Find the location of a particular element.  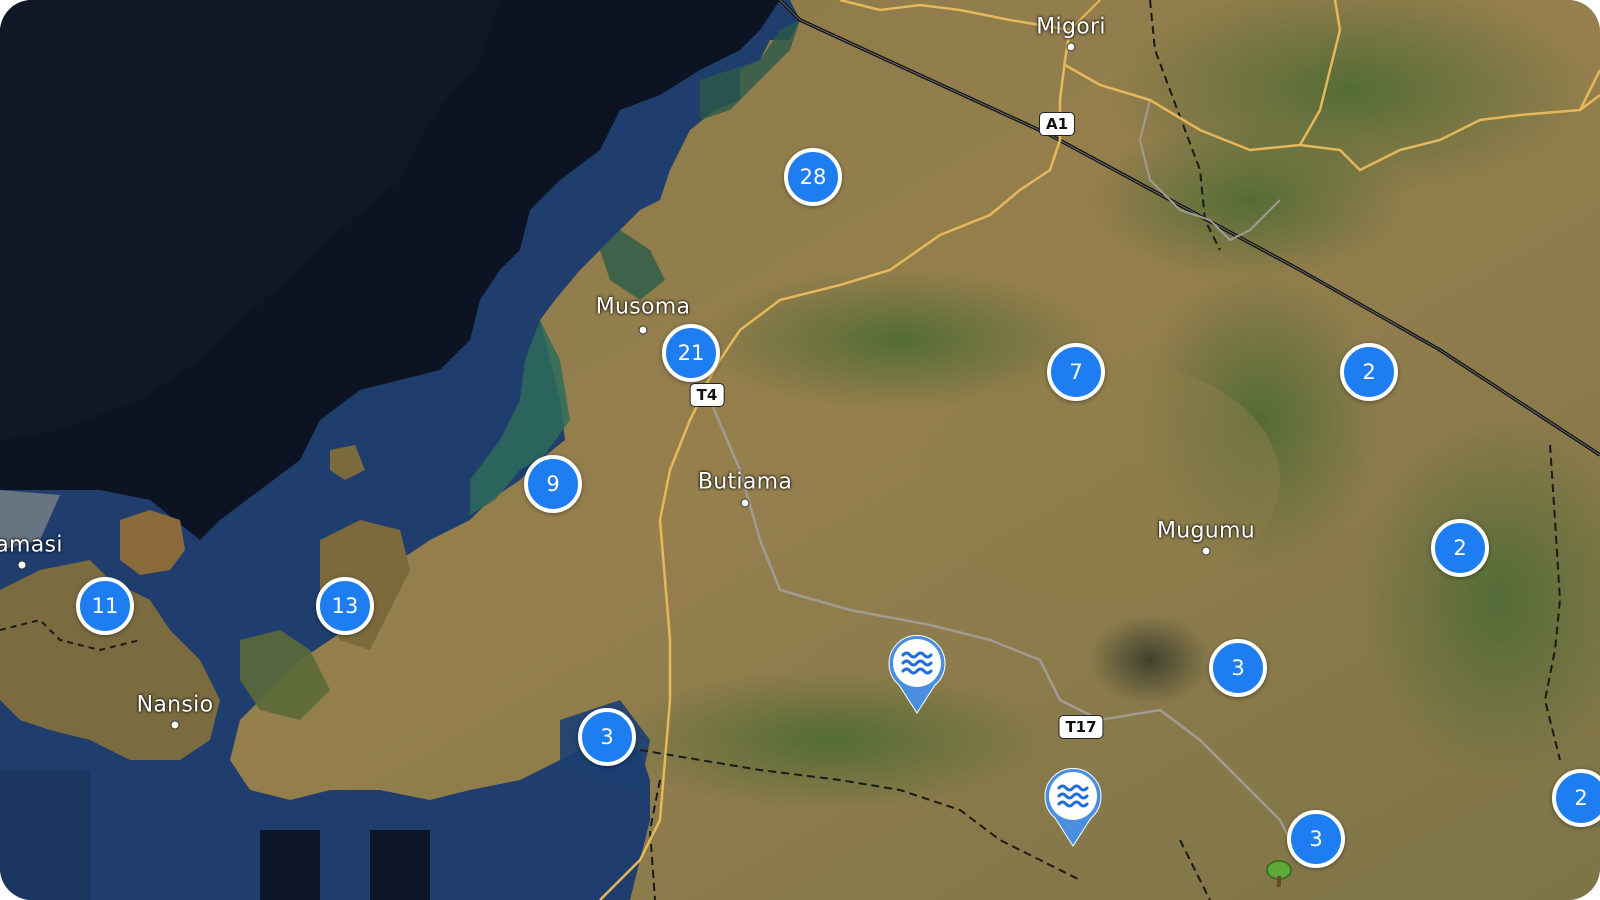

place-dot-mugumu is located at coordinates (1206, 551).